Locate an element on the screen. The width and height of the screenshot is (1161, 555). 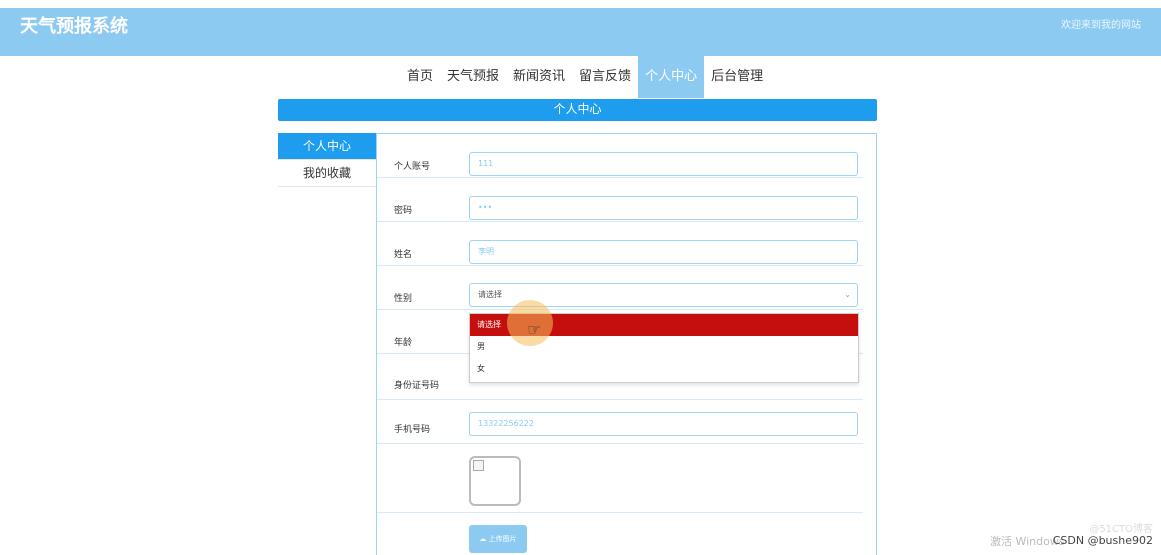
gender-label: 性别 is located at coordinates (403, 299).